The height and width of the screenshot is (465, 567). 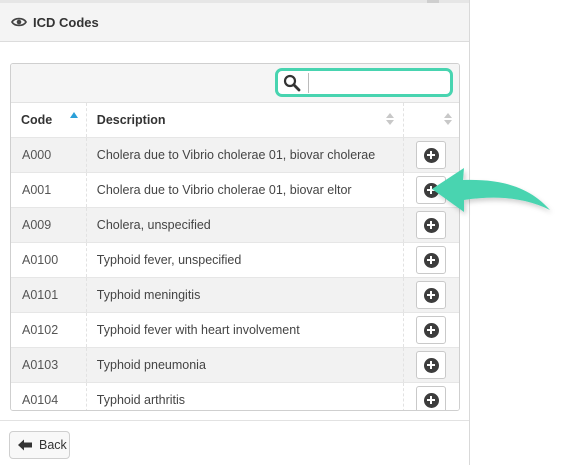 What do you see at coordinates (379, 83) in the screenshot?
I see `search-input` at bounding box center [379, 83].